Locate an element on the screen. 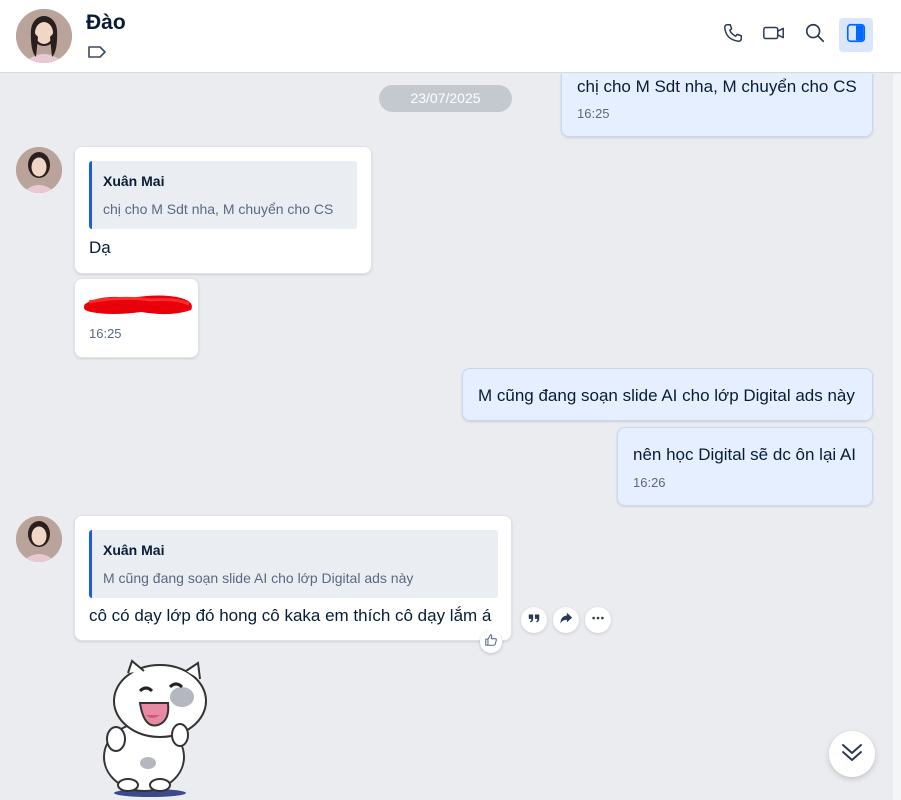  message-text: nên học Digital sẽ dc ôn lại AI is located at coordinates (745, 454).